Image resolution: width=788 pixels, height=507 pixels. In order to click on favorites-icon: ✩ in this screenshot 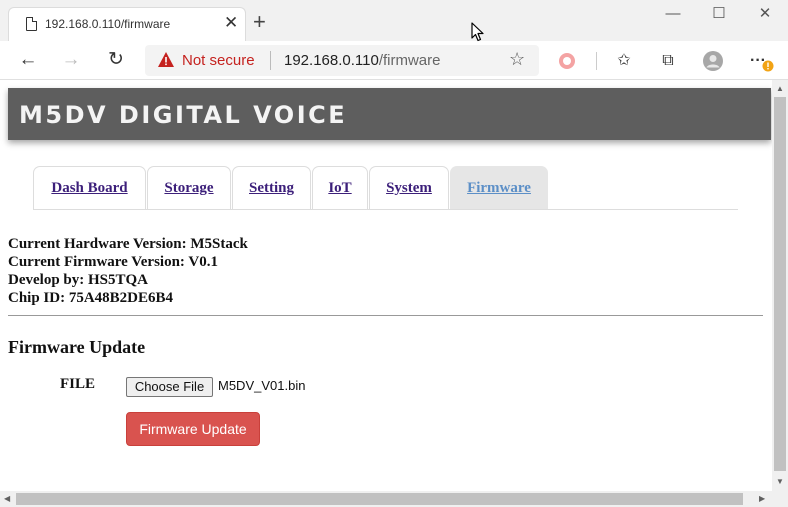, I will do `click(624, 61)`.